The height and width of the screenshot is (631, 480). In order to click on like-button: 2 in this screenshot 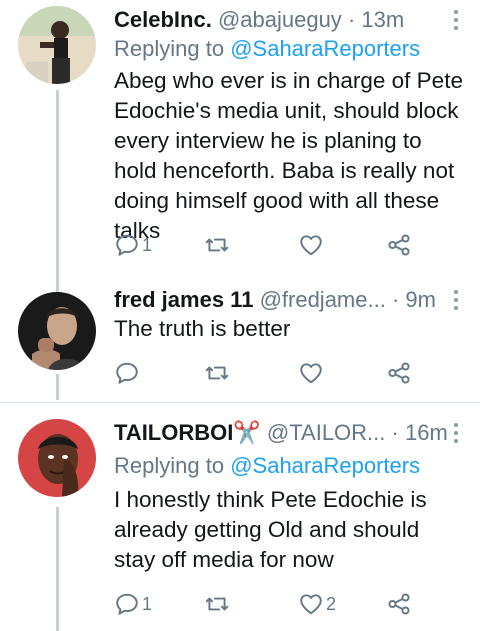, I will do `click(317, 604)`.